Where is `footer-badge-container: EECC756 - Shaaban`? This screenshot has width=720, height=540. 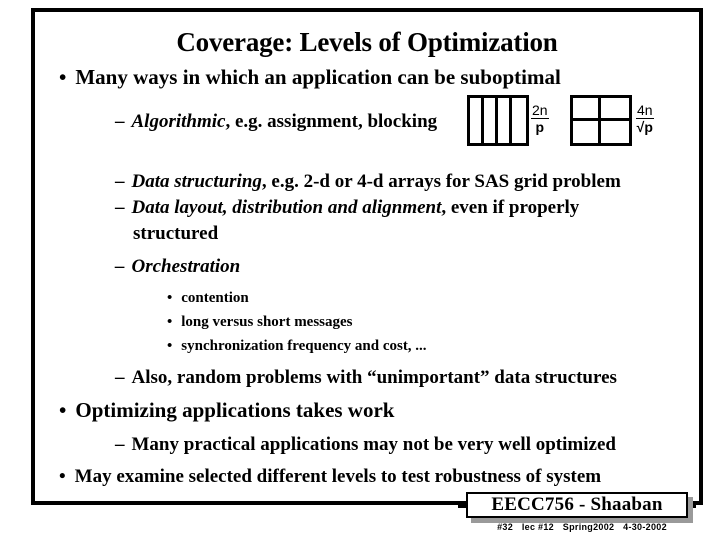 footer-badge-container: EECC756 - Shaaban is located at coordinates (577, 507).